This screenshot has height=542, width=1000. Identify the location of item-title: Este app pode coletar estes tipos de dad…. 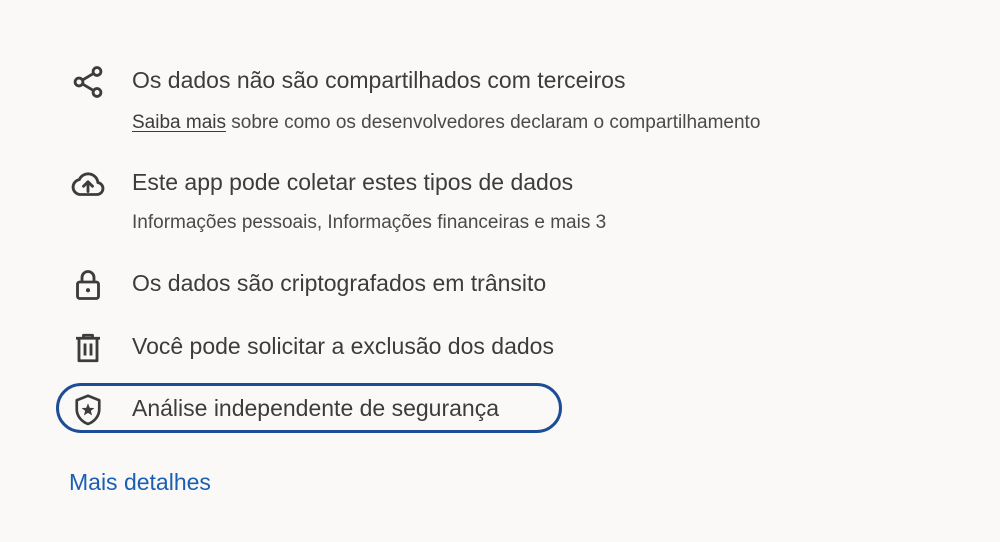
(353, 182).